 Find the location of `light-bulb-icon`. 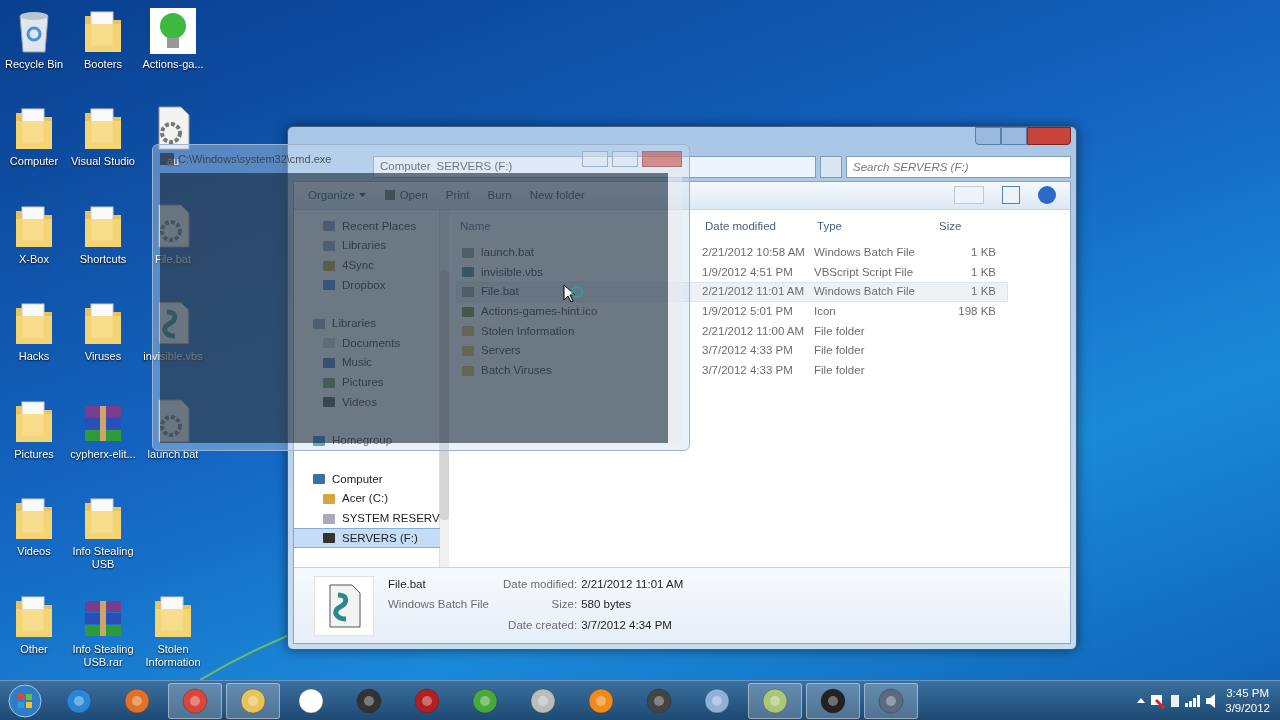

light-bulb-icon is located at coordinates (173, 31).